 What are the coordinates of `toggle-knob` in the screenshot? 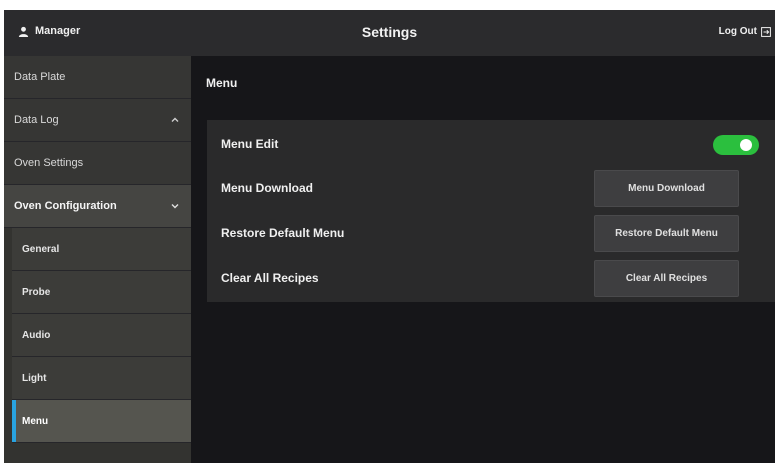 It's located at (746, 145).